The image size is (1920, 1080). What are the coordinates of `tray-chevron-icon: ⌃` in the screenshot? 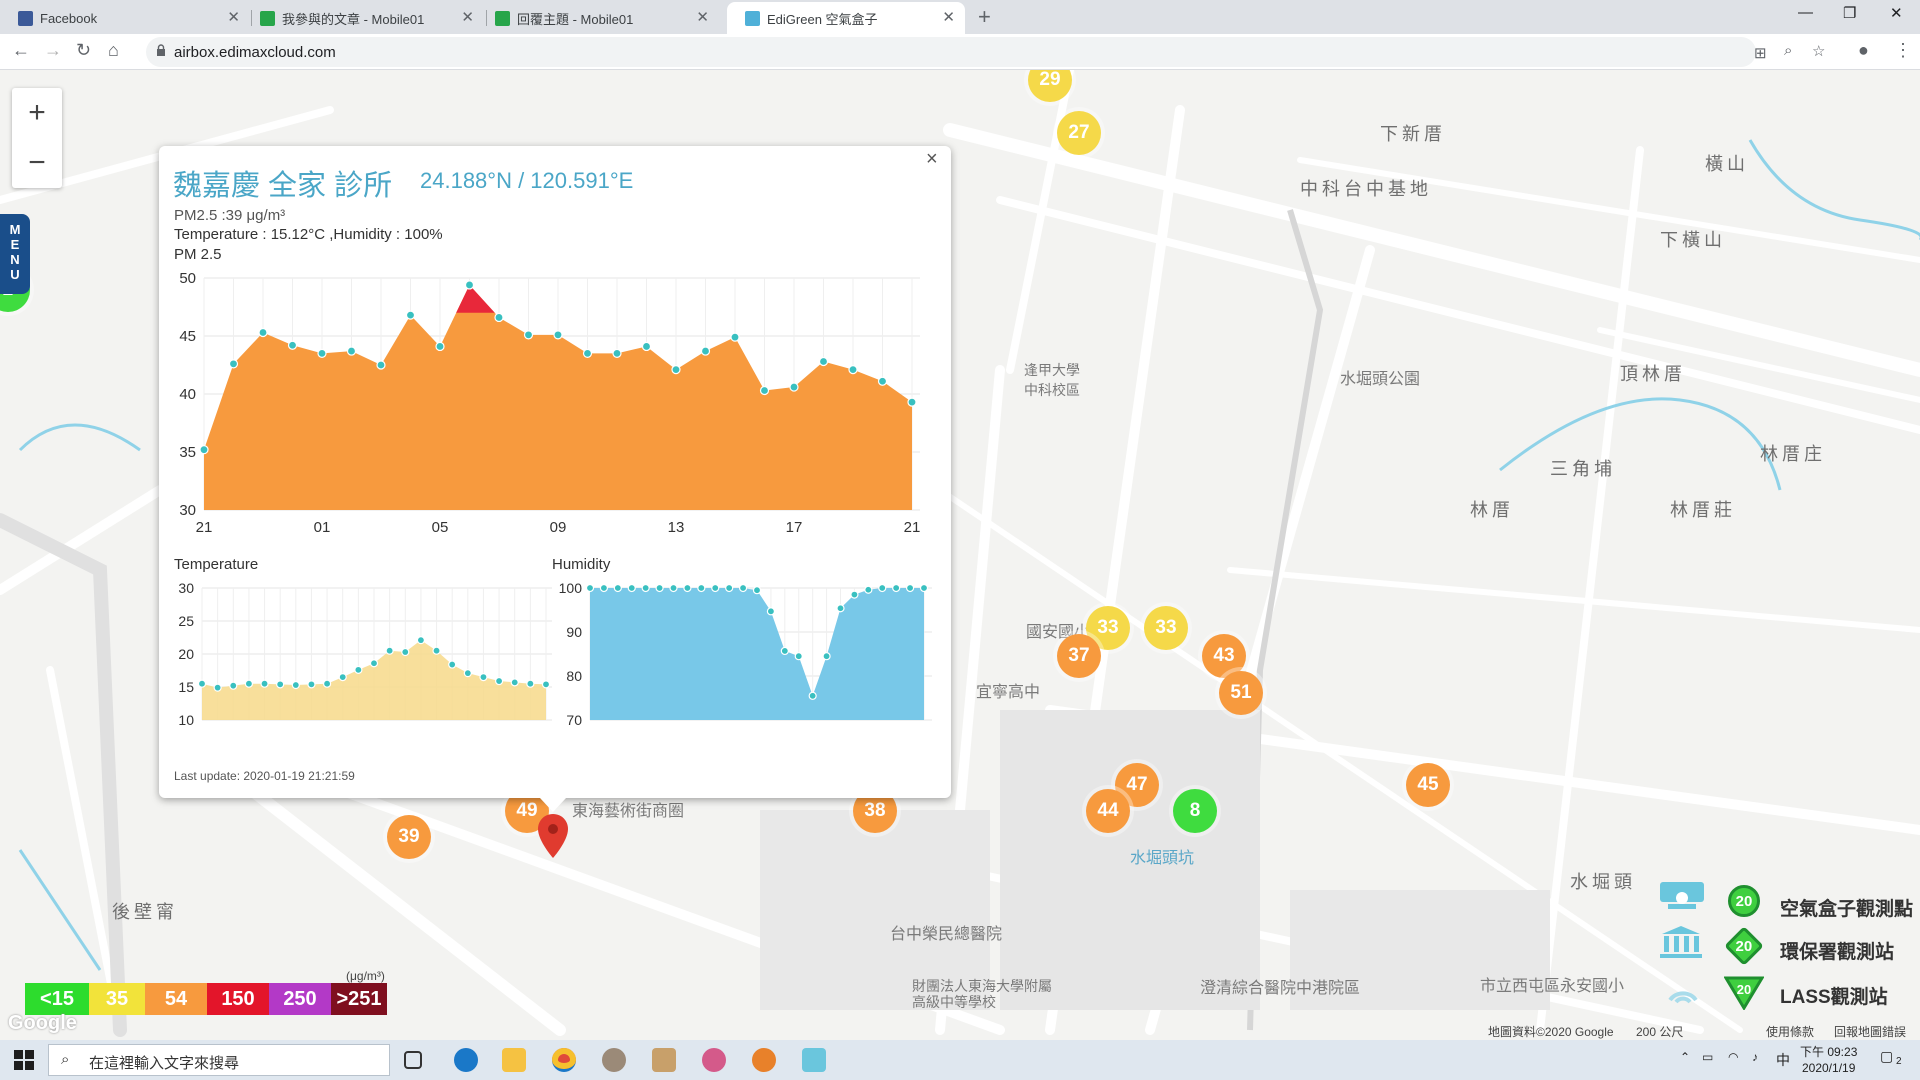 It's located at (1685, 1057).